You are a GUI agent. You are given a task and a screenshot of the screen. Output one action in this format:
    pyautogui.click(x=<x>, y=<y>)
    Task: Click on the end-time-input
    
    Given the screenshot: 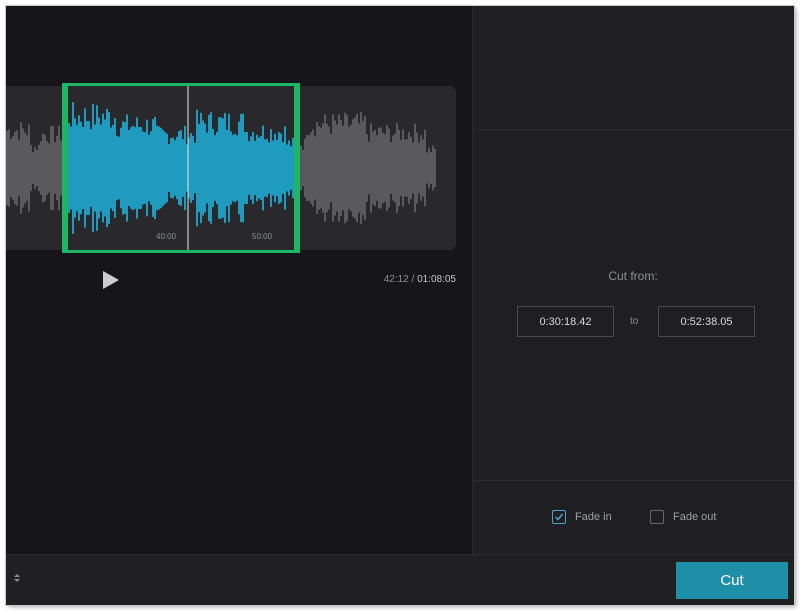 What is the action you would take?
    pyautogui.click(x=706, y=321)
    